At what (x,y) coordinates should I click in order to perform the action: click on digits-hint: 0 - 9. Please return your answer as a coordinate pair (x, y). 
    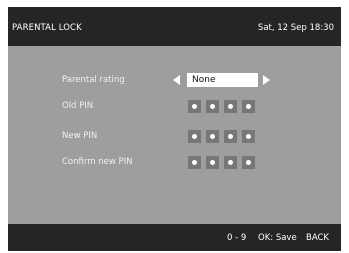
    Looking at the image, I should click on (237, 238).